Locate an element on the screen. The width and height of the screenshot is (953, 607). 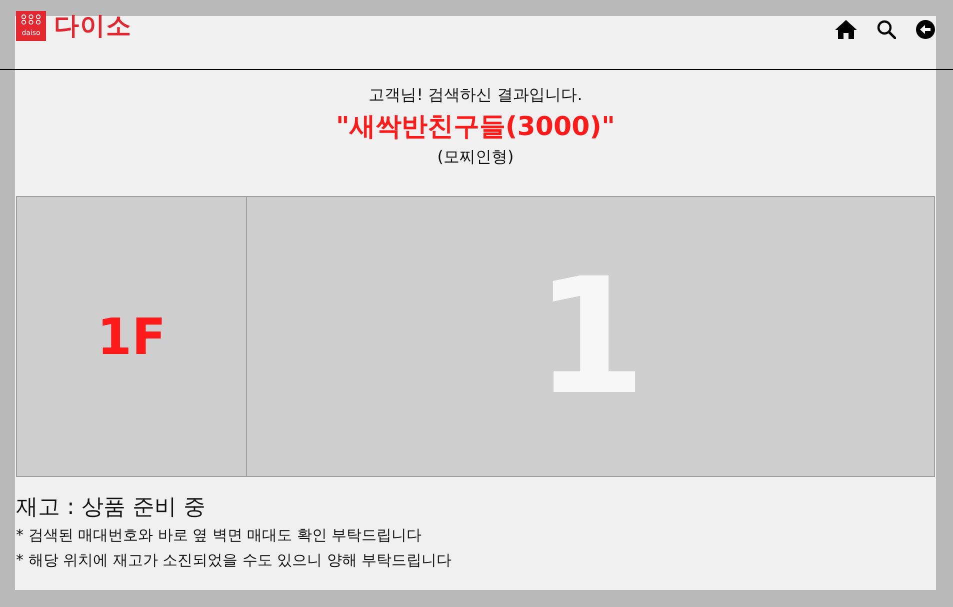
greeting-text: 고객님! 검색하신 결과입니다. is located at coordinates (475, 95).